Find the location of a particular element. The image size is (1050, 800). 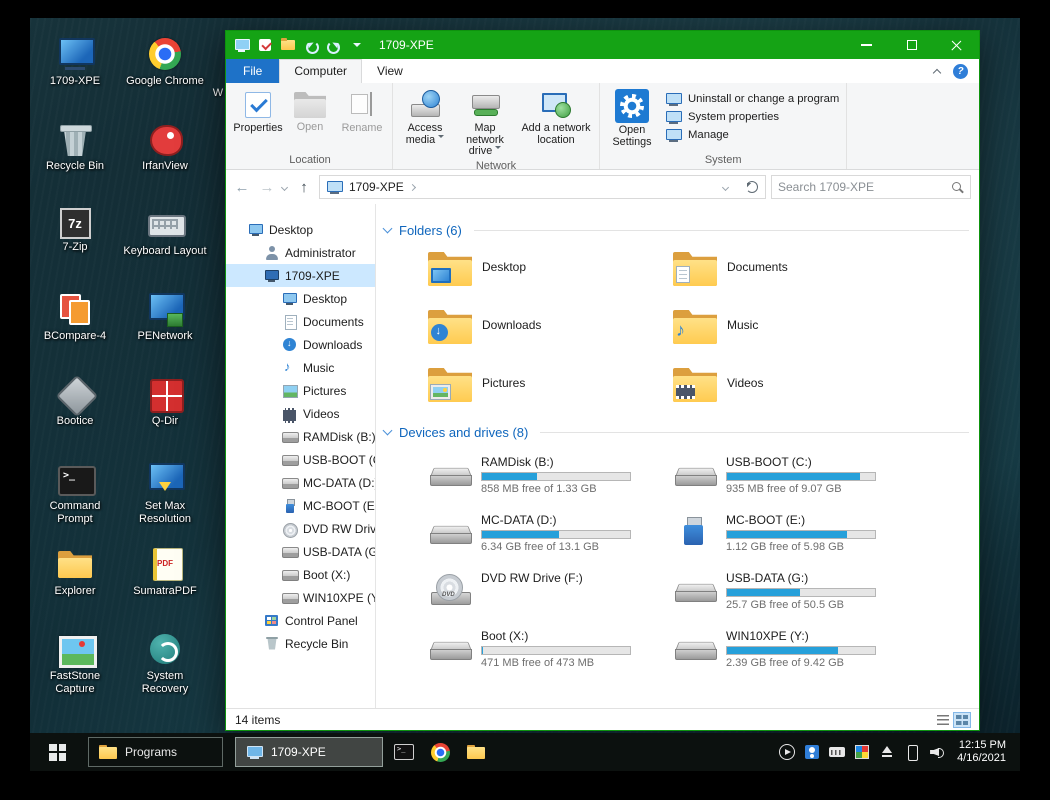

breadcrumb: 1709-XPE is located at coordinates (376, 187).